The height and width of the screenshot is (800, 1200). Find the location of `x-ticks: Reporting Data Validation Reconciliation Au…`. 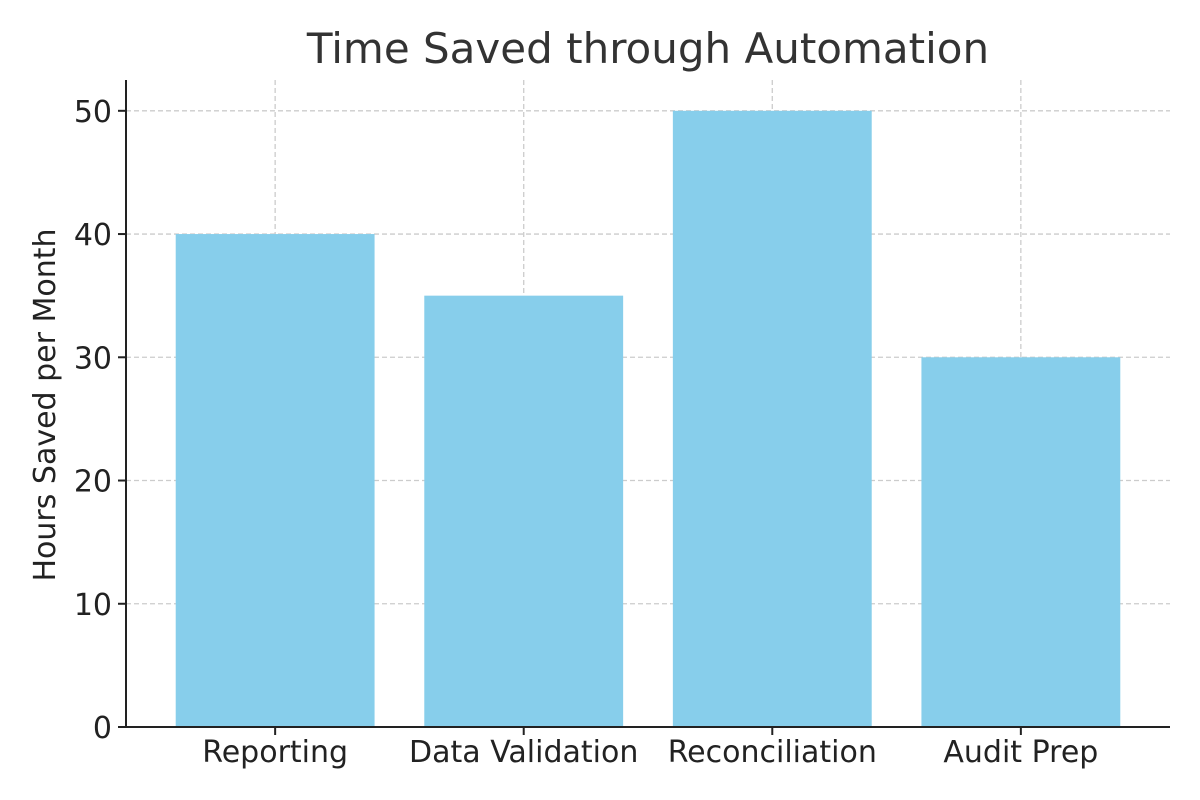

x-ticks: Reporting Data Validation Reconciliation Au… is located at coordinates (650, 748).